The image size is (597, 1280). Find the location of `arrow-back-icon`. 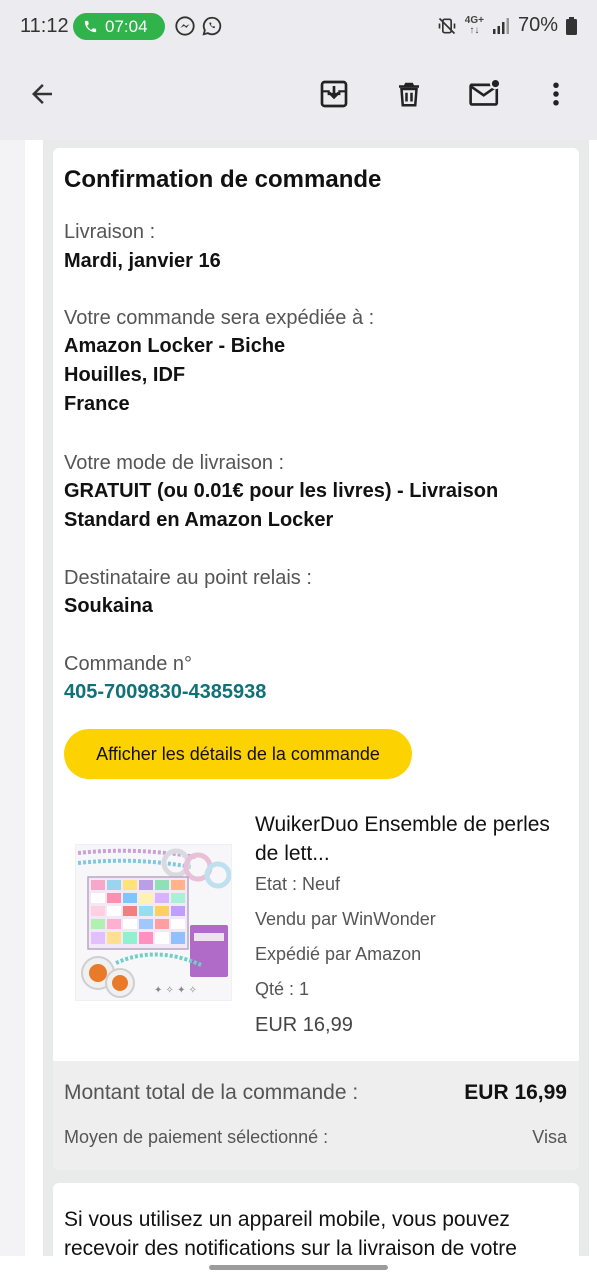

arrow-back-icon is located at coordinates (42, 94).